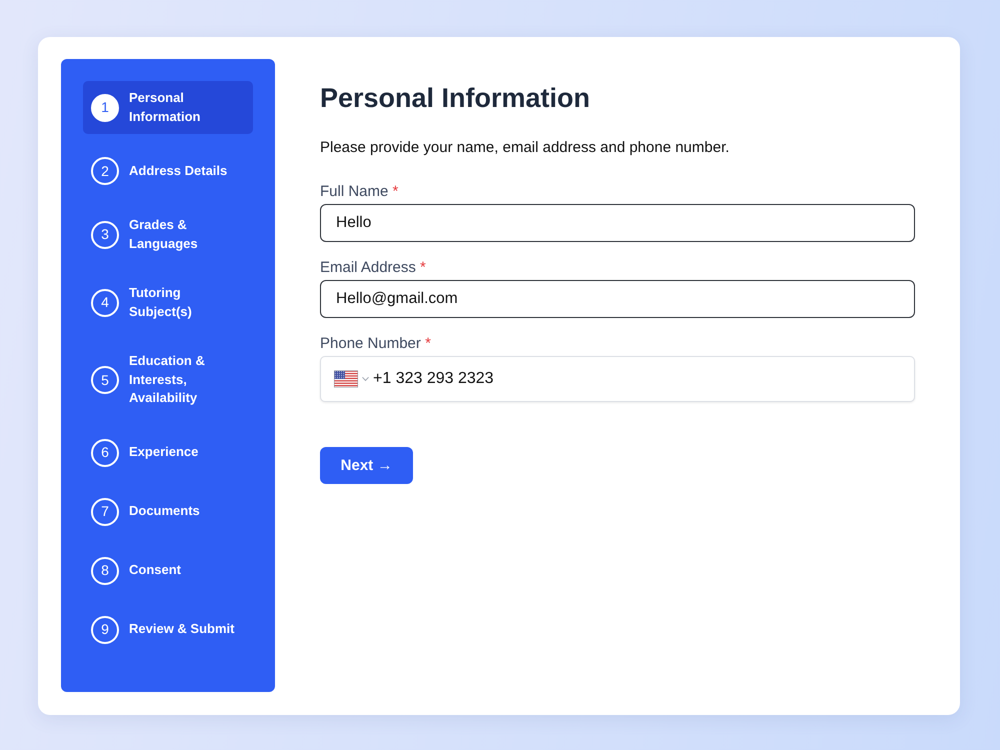 This screenshot has width=1000, height=750. What do you see at coordinates (168, 630) in the screenshot?
I see `step-item: 9 Review & Submit` at bounding box center [168, 630].